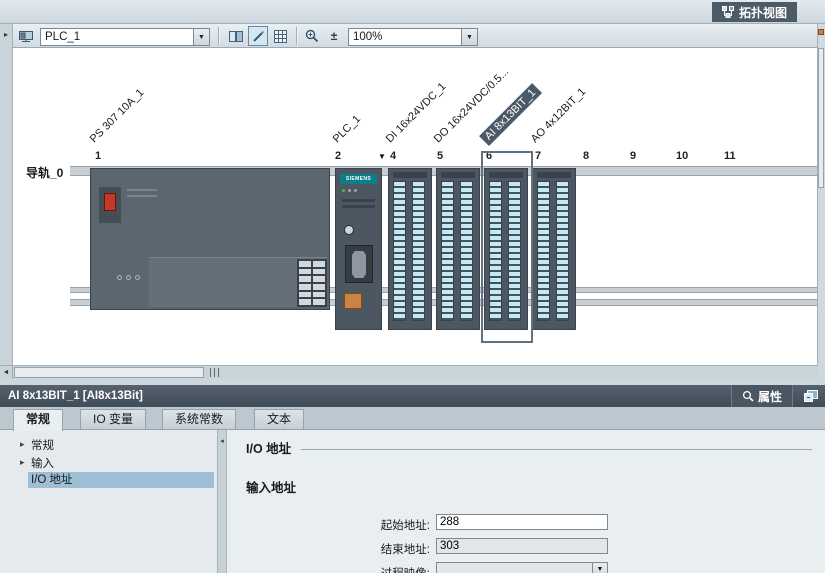  I want to click on magnifier-icon, so click(748, 396).